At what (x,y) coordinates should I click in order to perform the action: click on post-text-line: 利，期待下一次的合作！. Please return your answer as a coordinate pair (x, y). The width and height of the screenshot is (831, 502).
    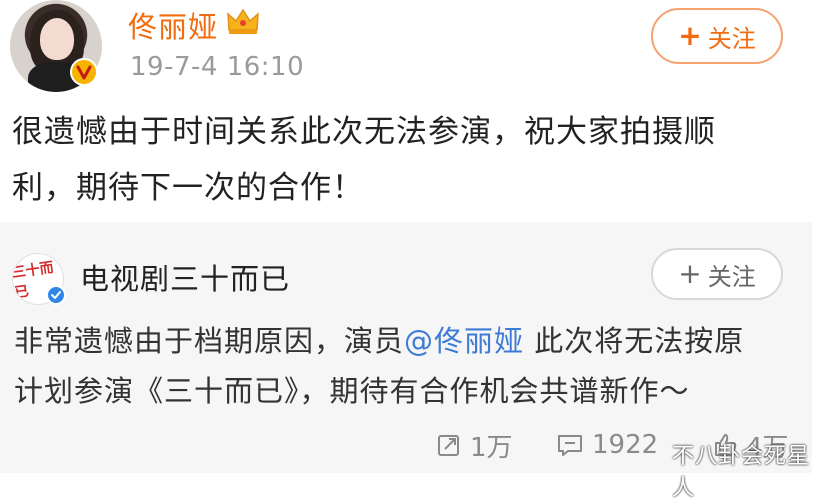
    Looking at the image, I should click on (188, 188).